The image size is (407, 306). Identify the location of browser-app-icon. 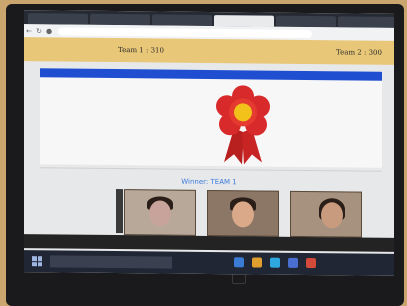
(275, 262).